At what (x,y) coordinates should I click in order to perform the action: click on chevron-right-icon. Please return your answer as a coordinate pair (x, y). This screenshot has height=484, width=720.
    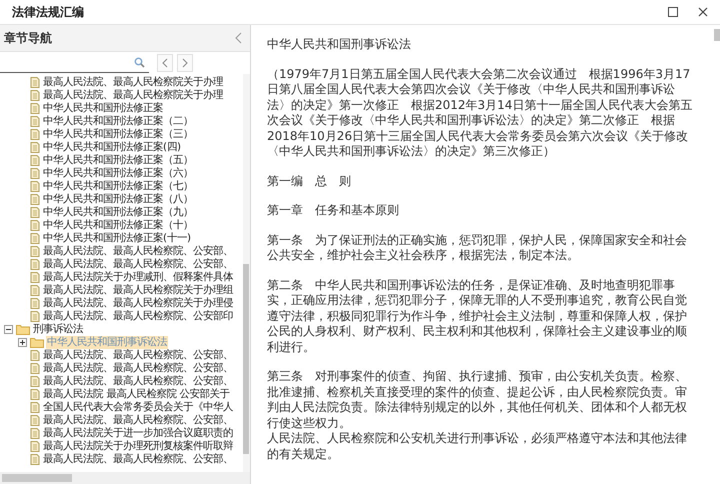
    Looking at the image, I should click on (185, 63).